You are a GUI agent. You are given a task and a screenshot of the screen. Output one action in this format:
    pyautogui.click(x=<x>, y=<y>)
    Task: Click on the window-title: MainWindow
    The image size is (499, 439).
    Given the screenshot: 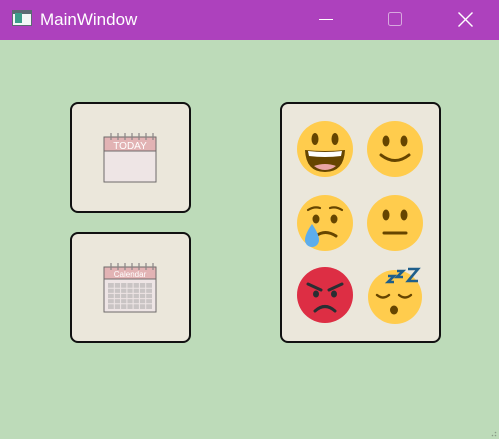 What is the action you would take?
    pyautogui.click(x=89, y=19)
    